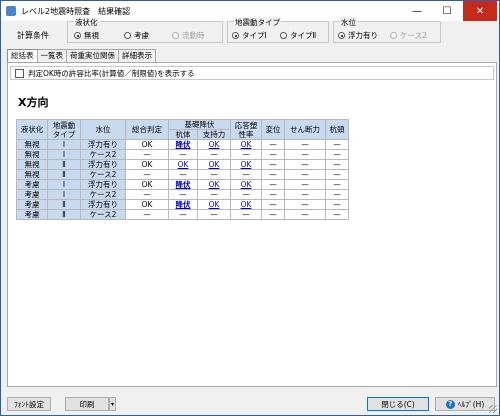 This screenshot has height=416, width=500. Describe the element at coordinates (11, 11) in the screenshot. I see `app-icon` at that location.